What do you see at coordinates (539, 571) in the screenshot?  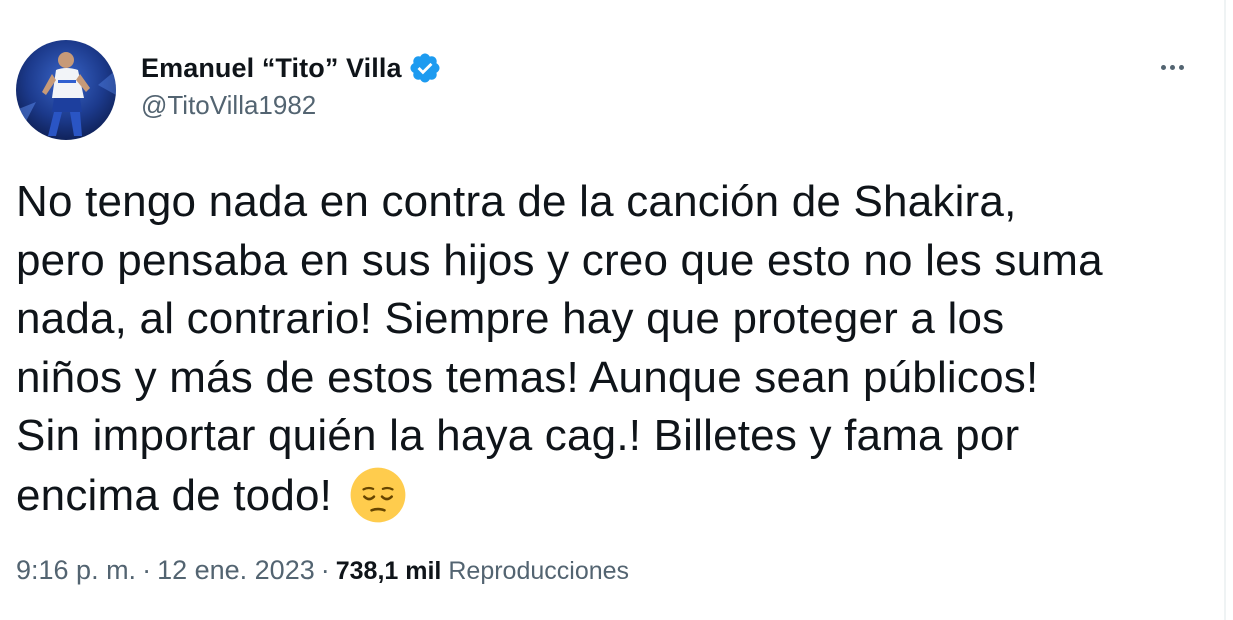 I see `views-label: Reproducciones` at bounding box center [539, 571].